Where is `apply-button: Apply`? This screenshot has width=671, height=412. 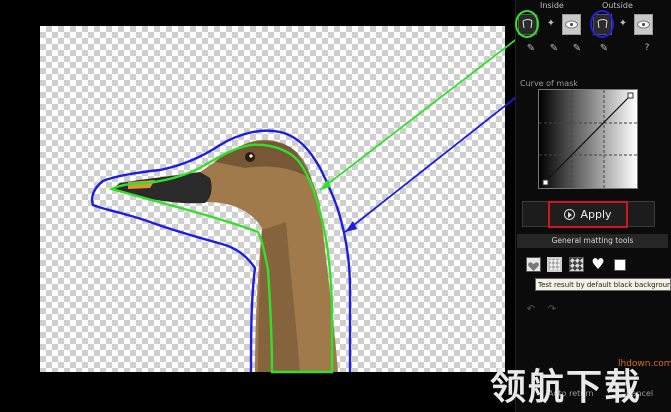 apply-button: Apply is located at coordinates (588, 214).